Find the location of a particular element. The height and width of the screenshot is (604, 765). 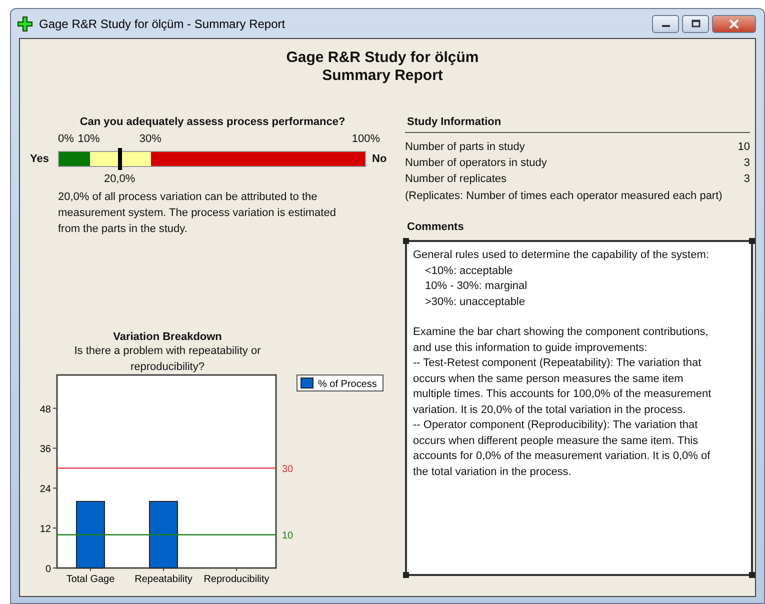

y-tick-label: 12 is located at coordinates (45, 530).